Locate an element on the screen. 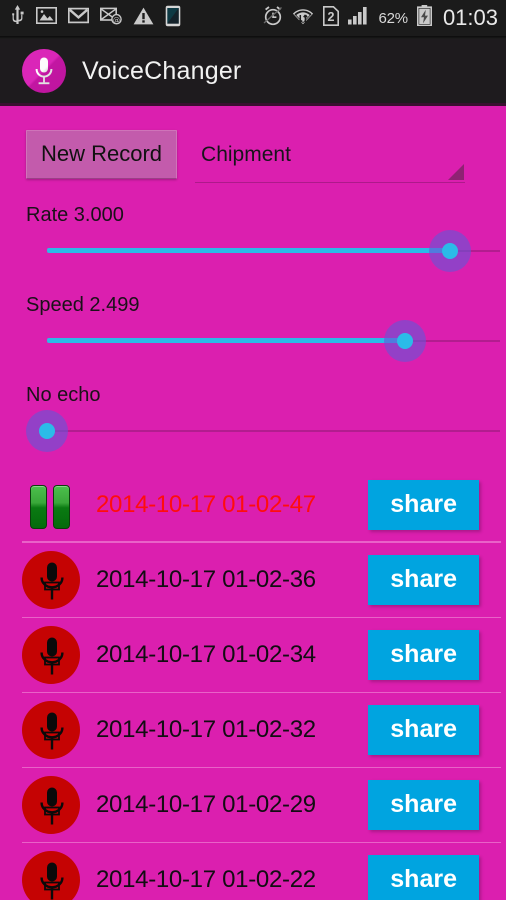 The width and height of the screenshot is (506, 900). rate-slider-fill is located at coordinates (249, 250).